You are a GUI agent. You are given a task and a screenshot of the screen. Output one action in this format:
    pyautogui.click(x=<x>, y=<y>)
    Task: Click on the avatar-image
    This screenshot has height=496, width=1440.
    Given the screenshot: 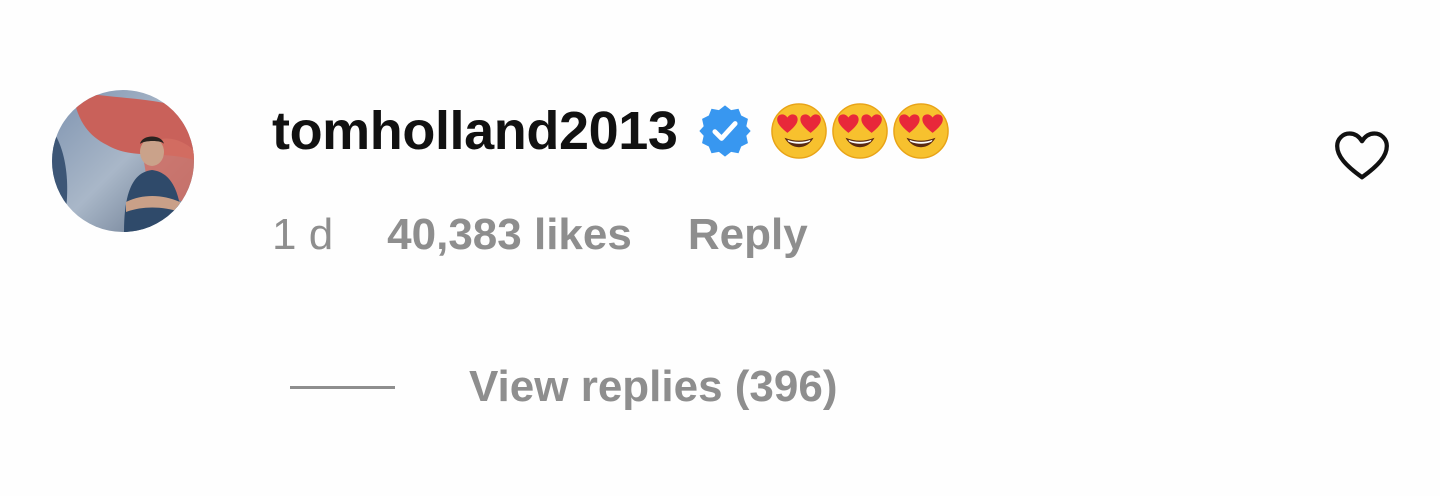 What is the action you would take?
    pyautogui.click(x=123, y=161)
    